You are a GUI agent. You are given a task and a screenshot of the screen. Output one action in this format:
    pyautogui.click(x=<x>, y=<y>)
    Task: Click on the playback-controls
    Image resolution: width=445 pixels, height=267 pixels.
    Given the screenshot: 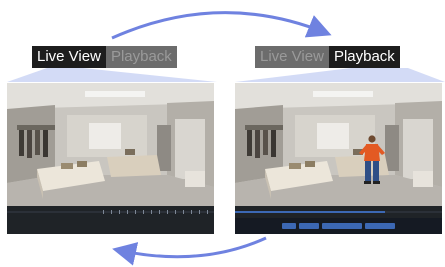 What is the action you would take?
    pyautogui.click(x=338, y=226)
    